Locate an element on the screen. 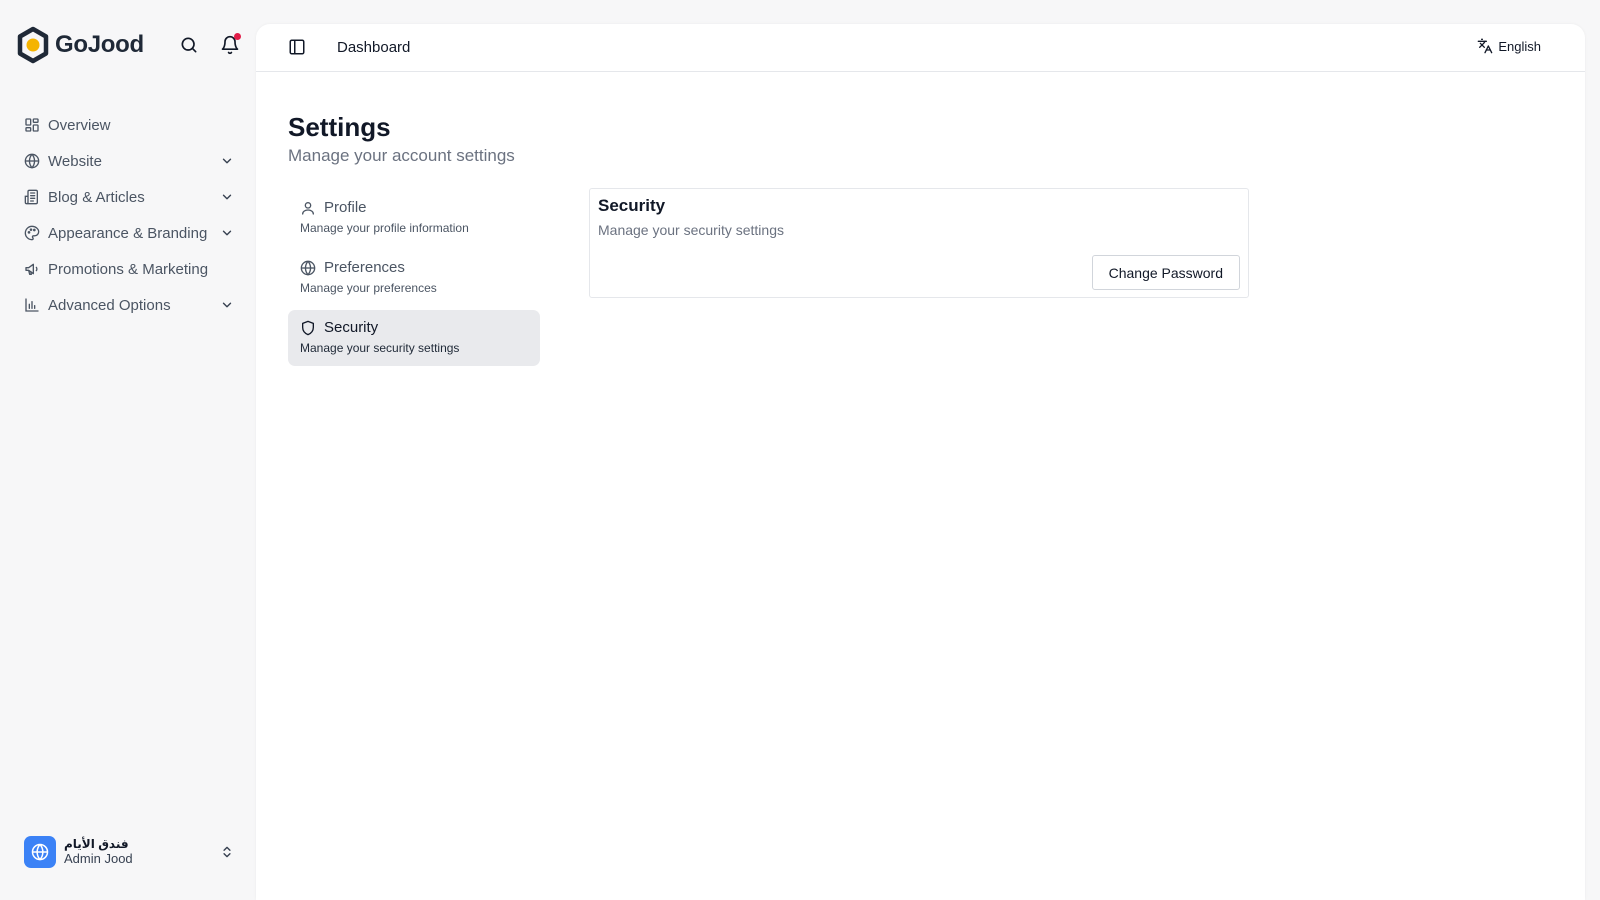  user-switcher: فندق الأيام Admin Jood is located at coordinates (129, 852).